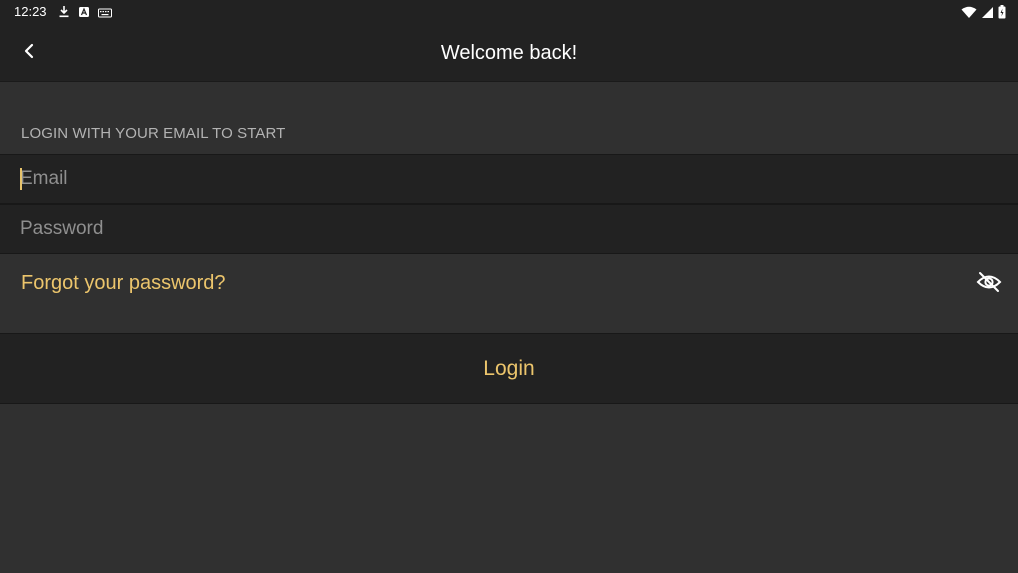 This screenshot has height=573, width=1018. Describe the element at coordinates (105, 14) in the screenshot. I see `keyboard-icon` at that location.